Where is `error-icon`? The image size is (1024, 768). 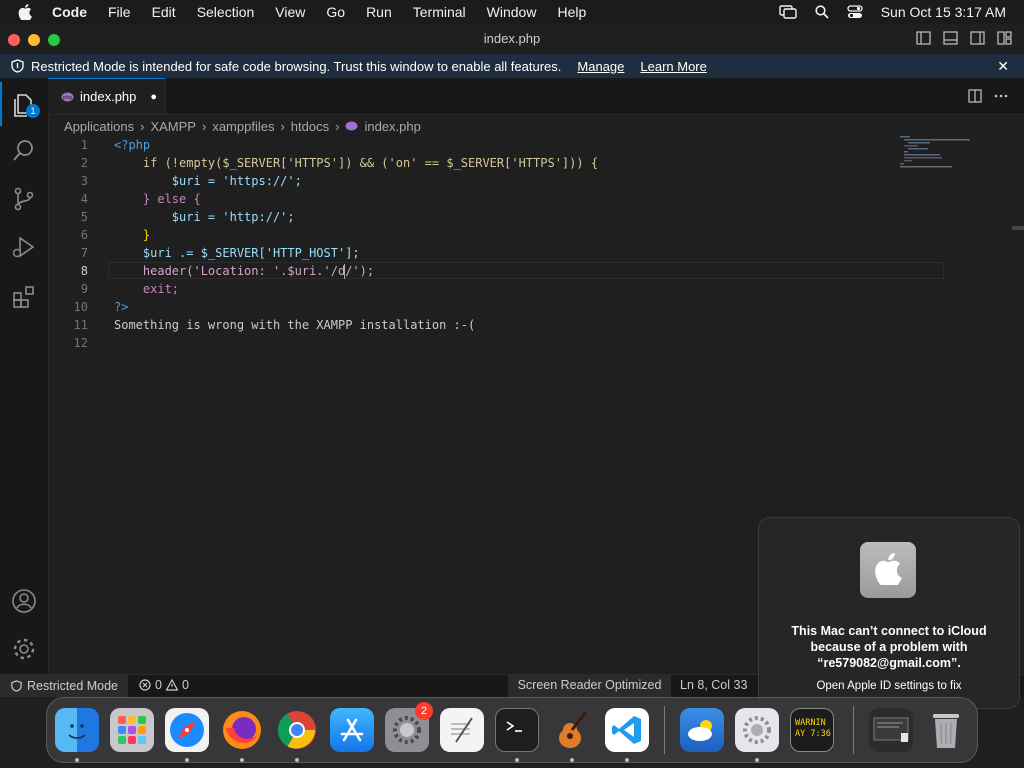 error-icon is located at coordinates (145, 685).